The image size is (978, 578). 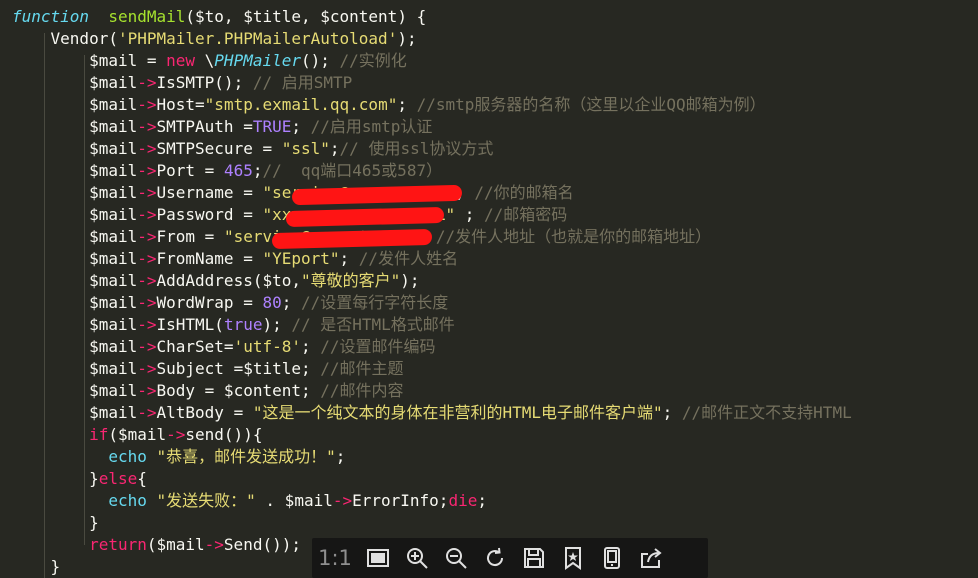 I want to click on bookmark-button, so click(x=572, y=558).